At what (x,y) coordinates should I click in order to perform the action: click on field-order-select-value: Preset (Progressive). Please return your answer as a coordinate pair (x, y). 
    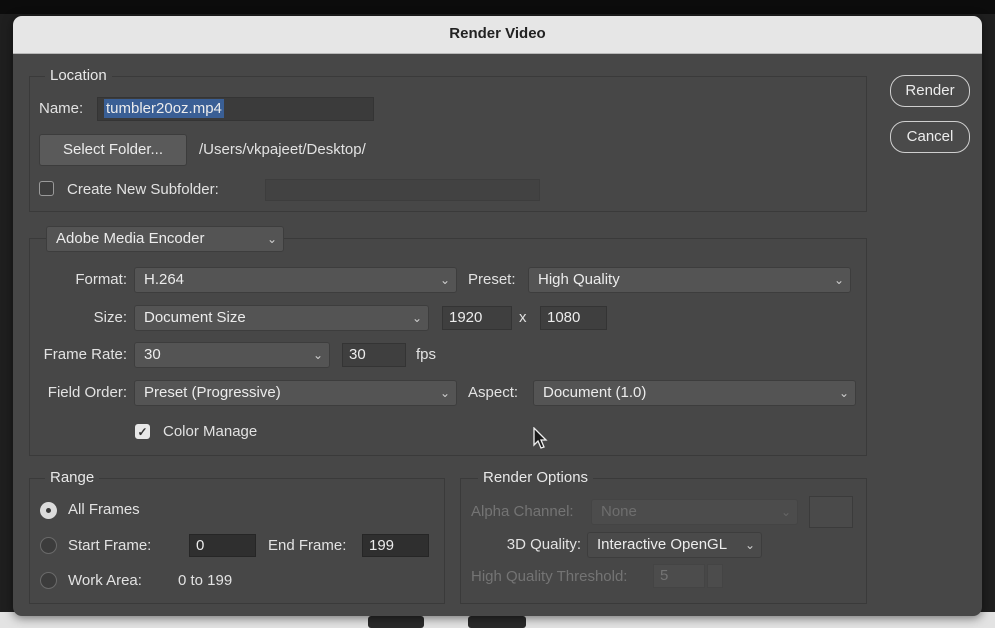
    Looking at the image, I should click on (212, 392).